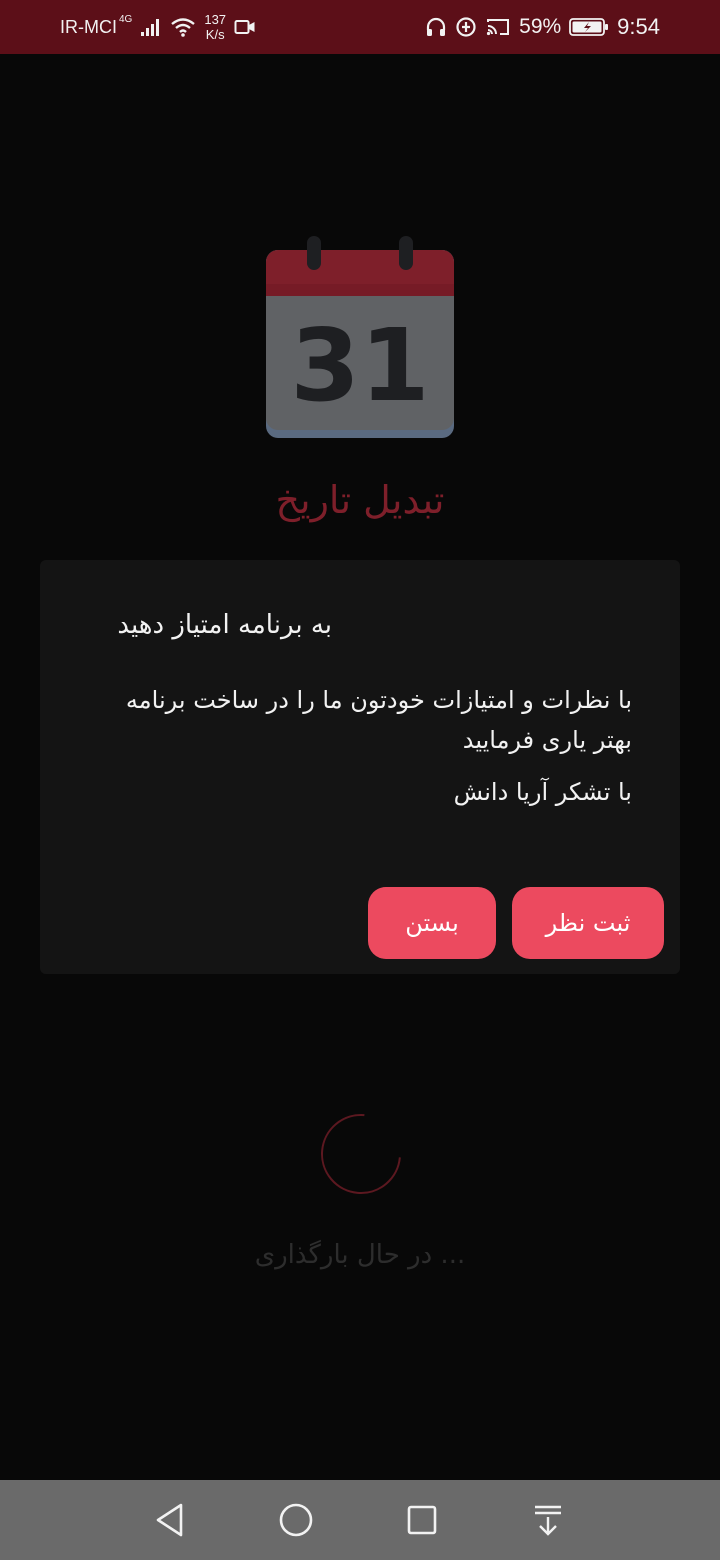 This screenshot has height=1560, width=720. What do you see at coordinates (498, 27) in the screenshot?
I see `cast-icon` at bounding box center [498, 27].